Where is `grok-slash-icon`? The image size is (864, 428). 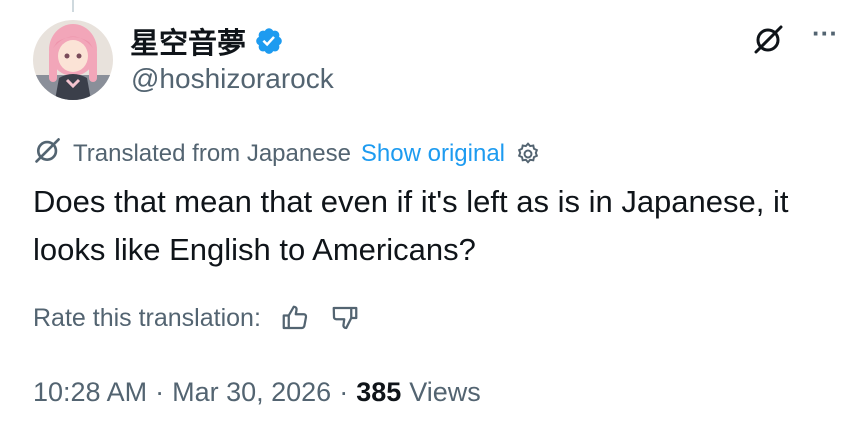
grok-slash-icon is located at coordinates (769, 39).